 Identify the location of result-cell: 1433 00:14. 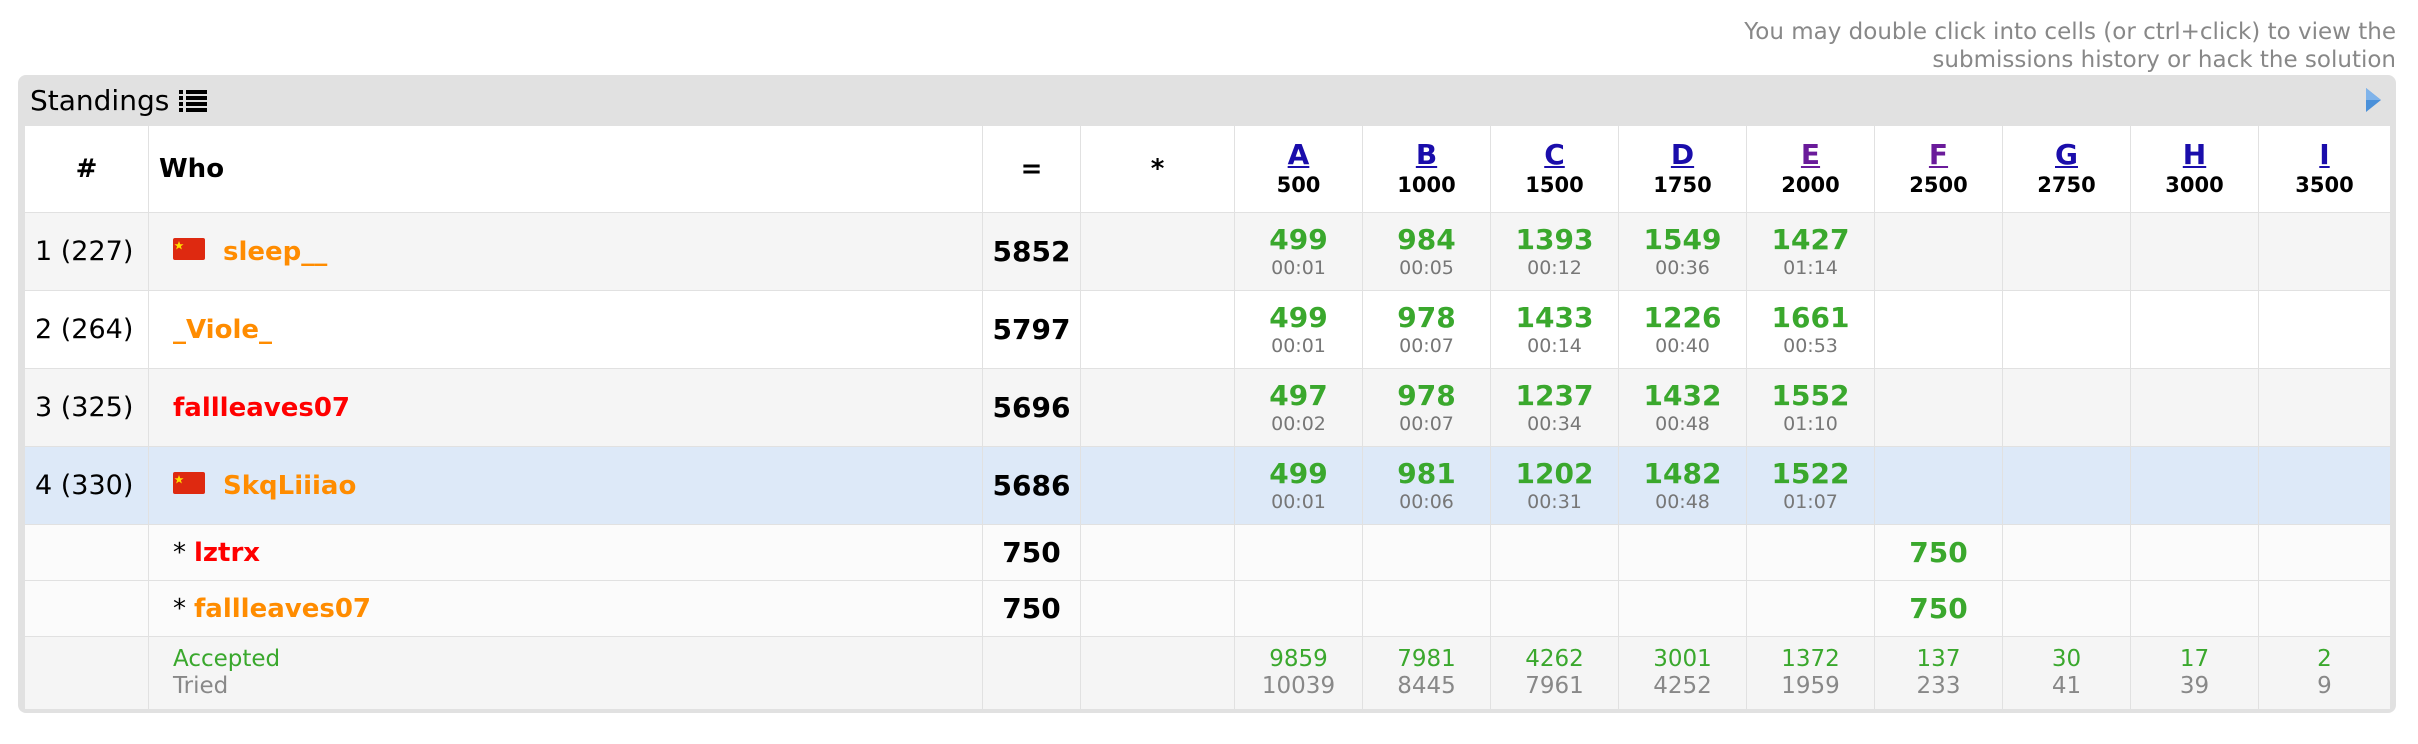
(1554, 329).